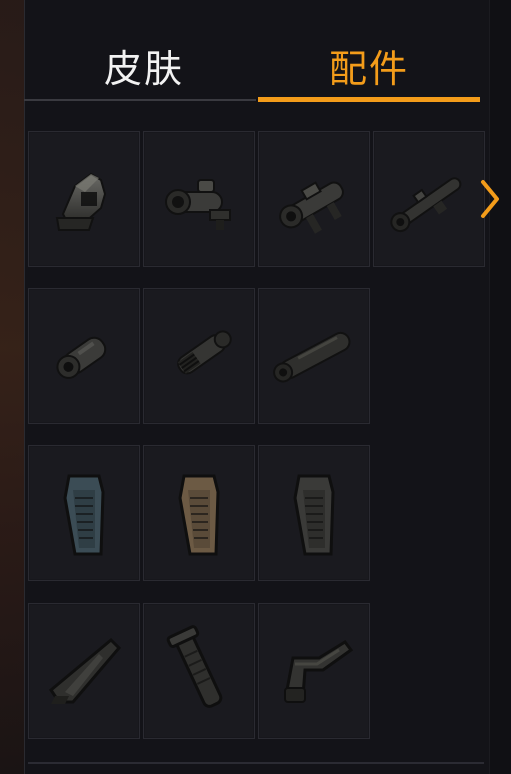 Image resolution: width=511 pixels, height=774 pixels. I want to click on magazine-dark-icon, so click(314, 515).